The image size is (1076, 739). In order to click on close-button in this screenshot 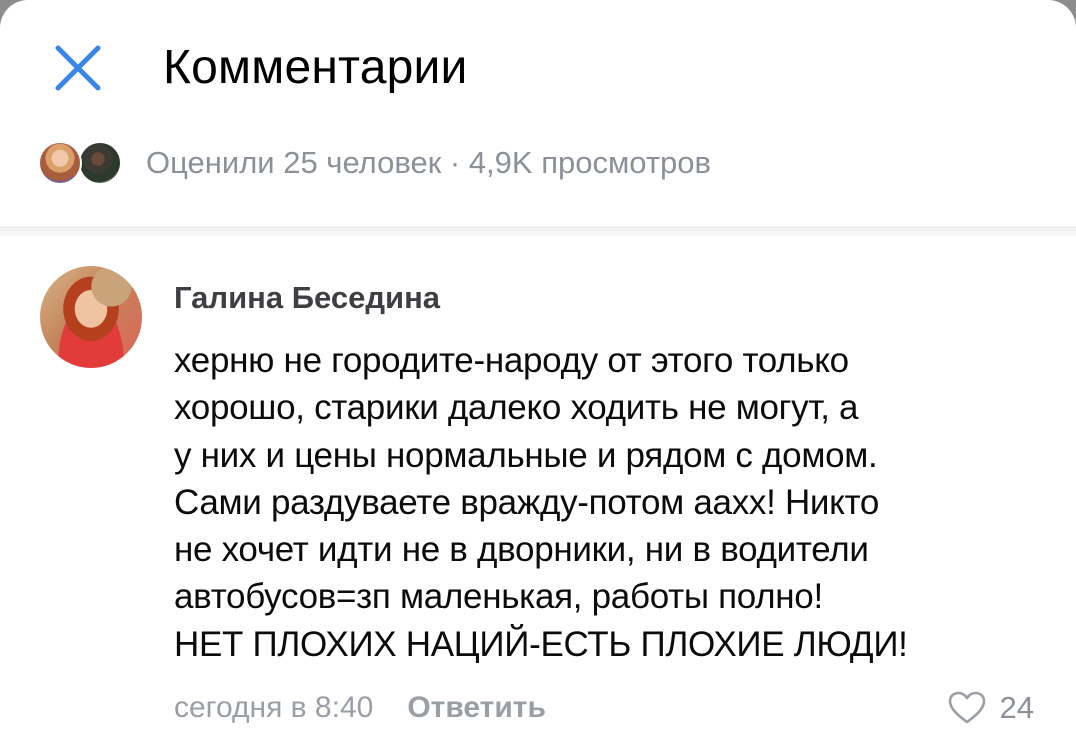, I will do `click(78, 68)`.